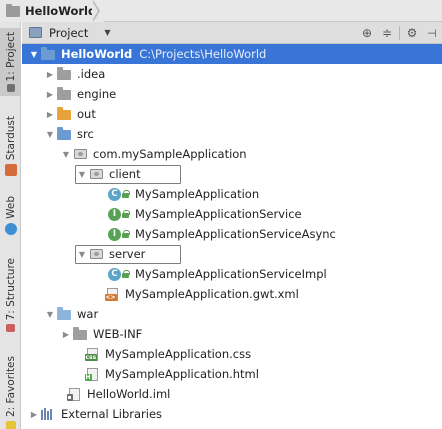 The width and height of the screenshot is (442, 429). Describe the element at coordinates (232, 194) in the screenshot. I see `tree-row-class: C MySampleApplication` at that location.